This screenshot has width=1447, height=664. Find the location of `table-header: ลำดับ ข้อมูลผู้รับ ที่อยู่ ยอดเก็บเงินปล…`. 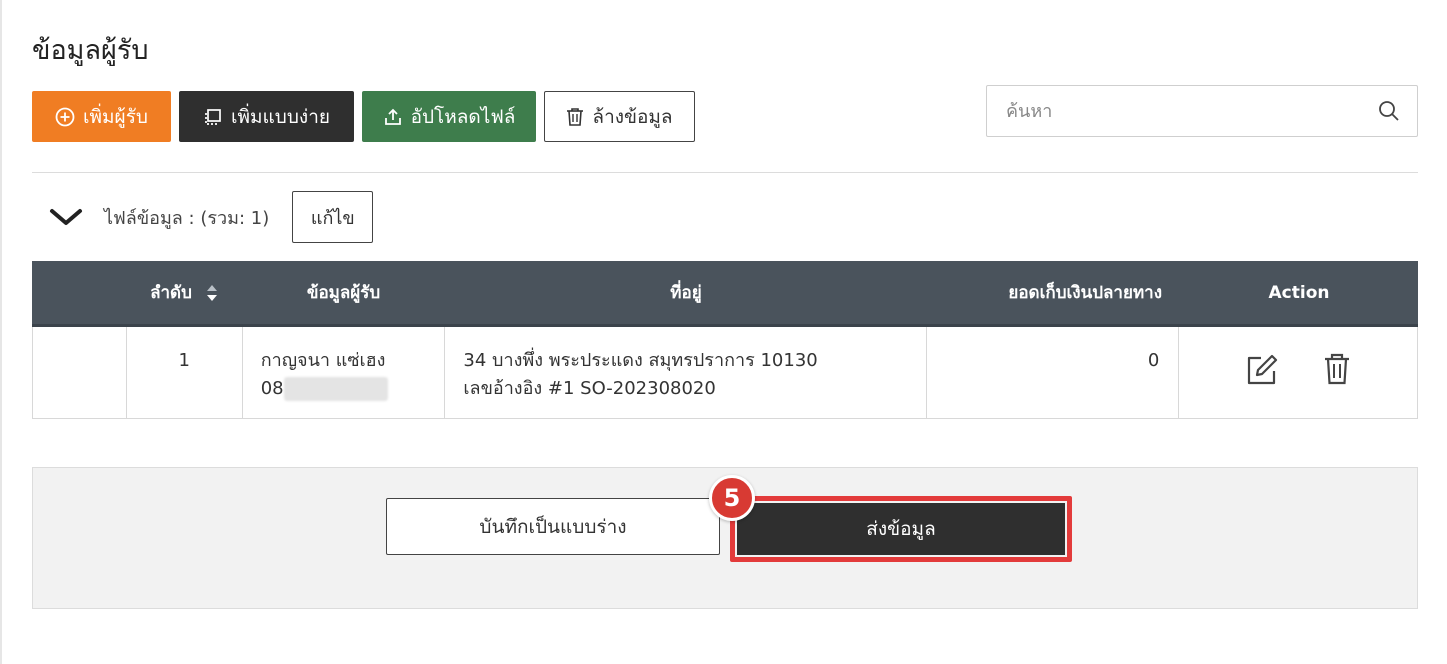

table-header: ลำดับ ข้อมูลผู้รับ ที่อยู่ ยอดเก็บเงินปล… is located at coordinates (725, 294).